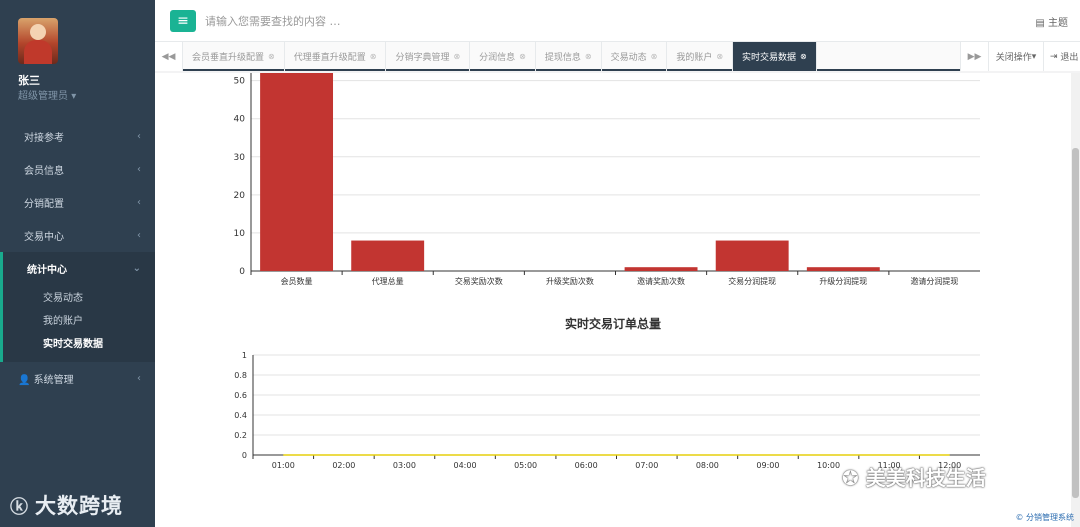 The height and width of the screenshot is (527, 1080). What do you see at coordinates (385, 21) in the screenshot?
I see `search-input` at bounding box center [385, 21].